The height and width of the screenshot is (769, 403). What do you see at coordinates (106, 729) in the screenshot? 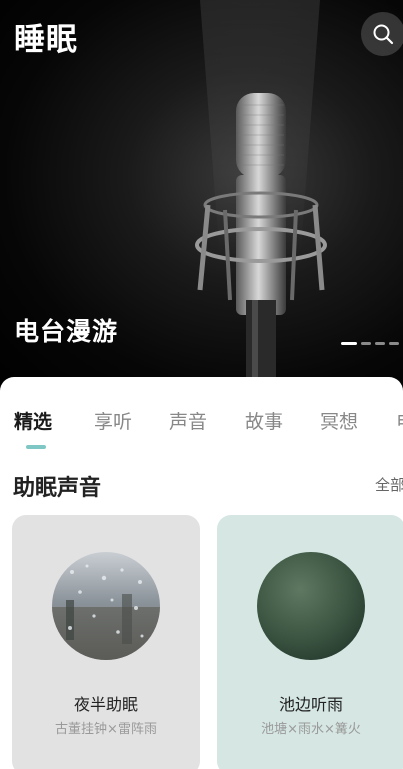
I see `card-subtitle: 古董挂钟×雷阵雨` at bounding box center [106, 729].